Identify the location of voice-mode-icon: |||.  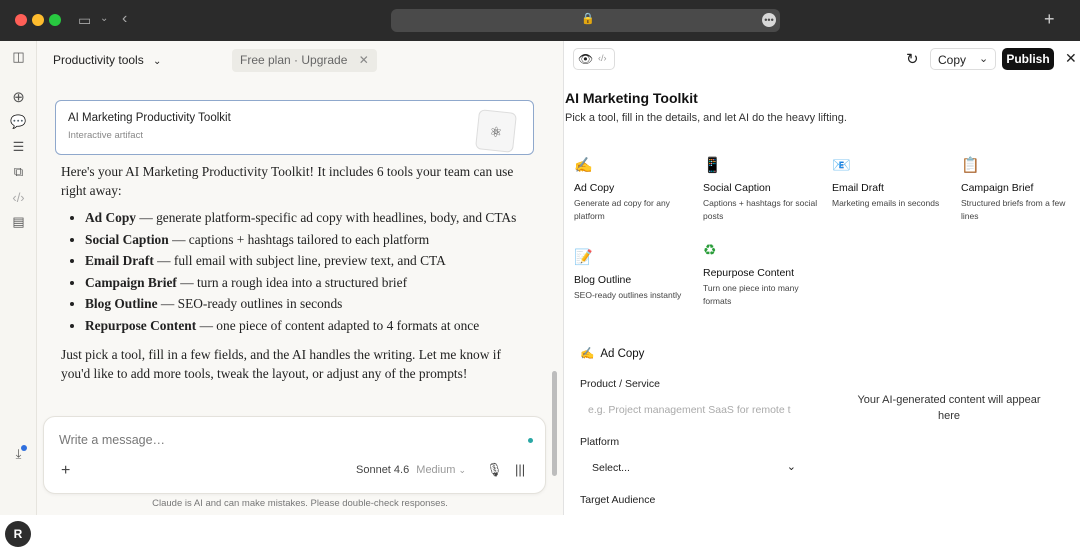
(520, 469).